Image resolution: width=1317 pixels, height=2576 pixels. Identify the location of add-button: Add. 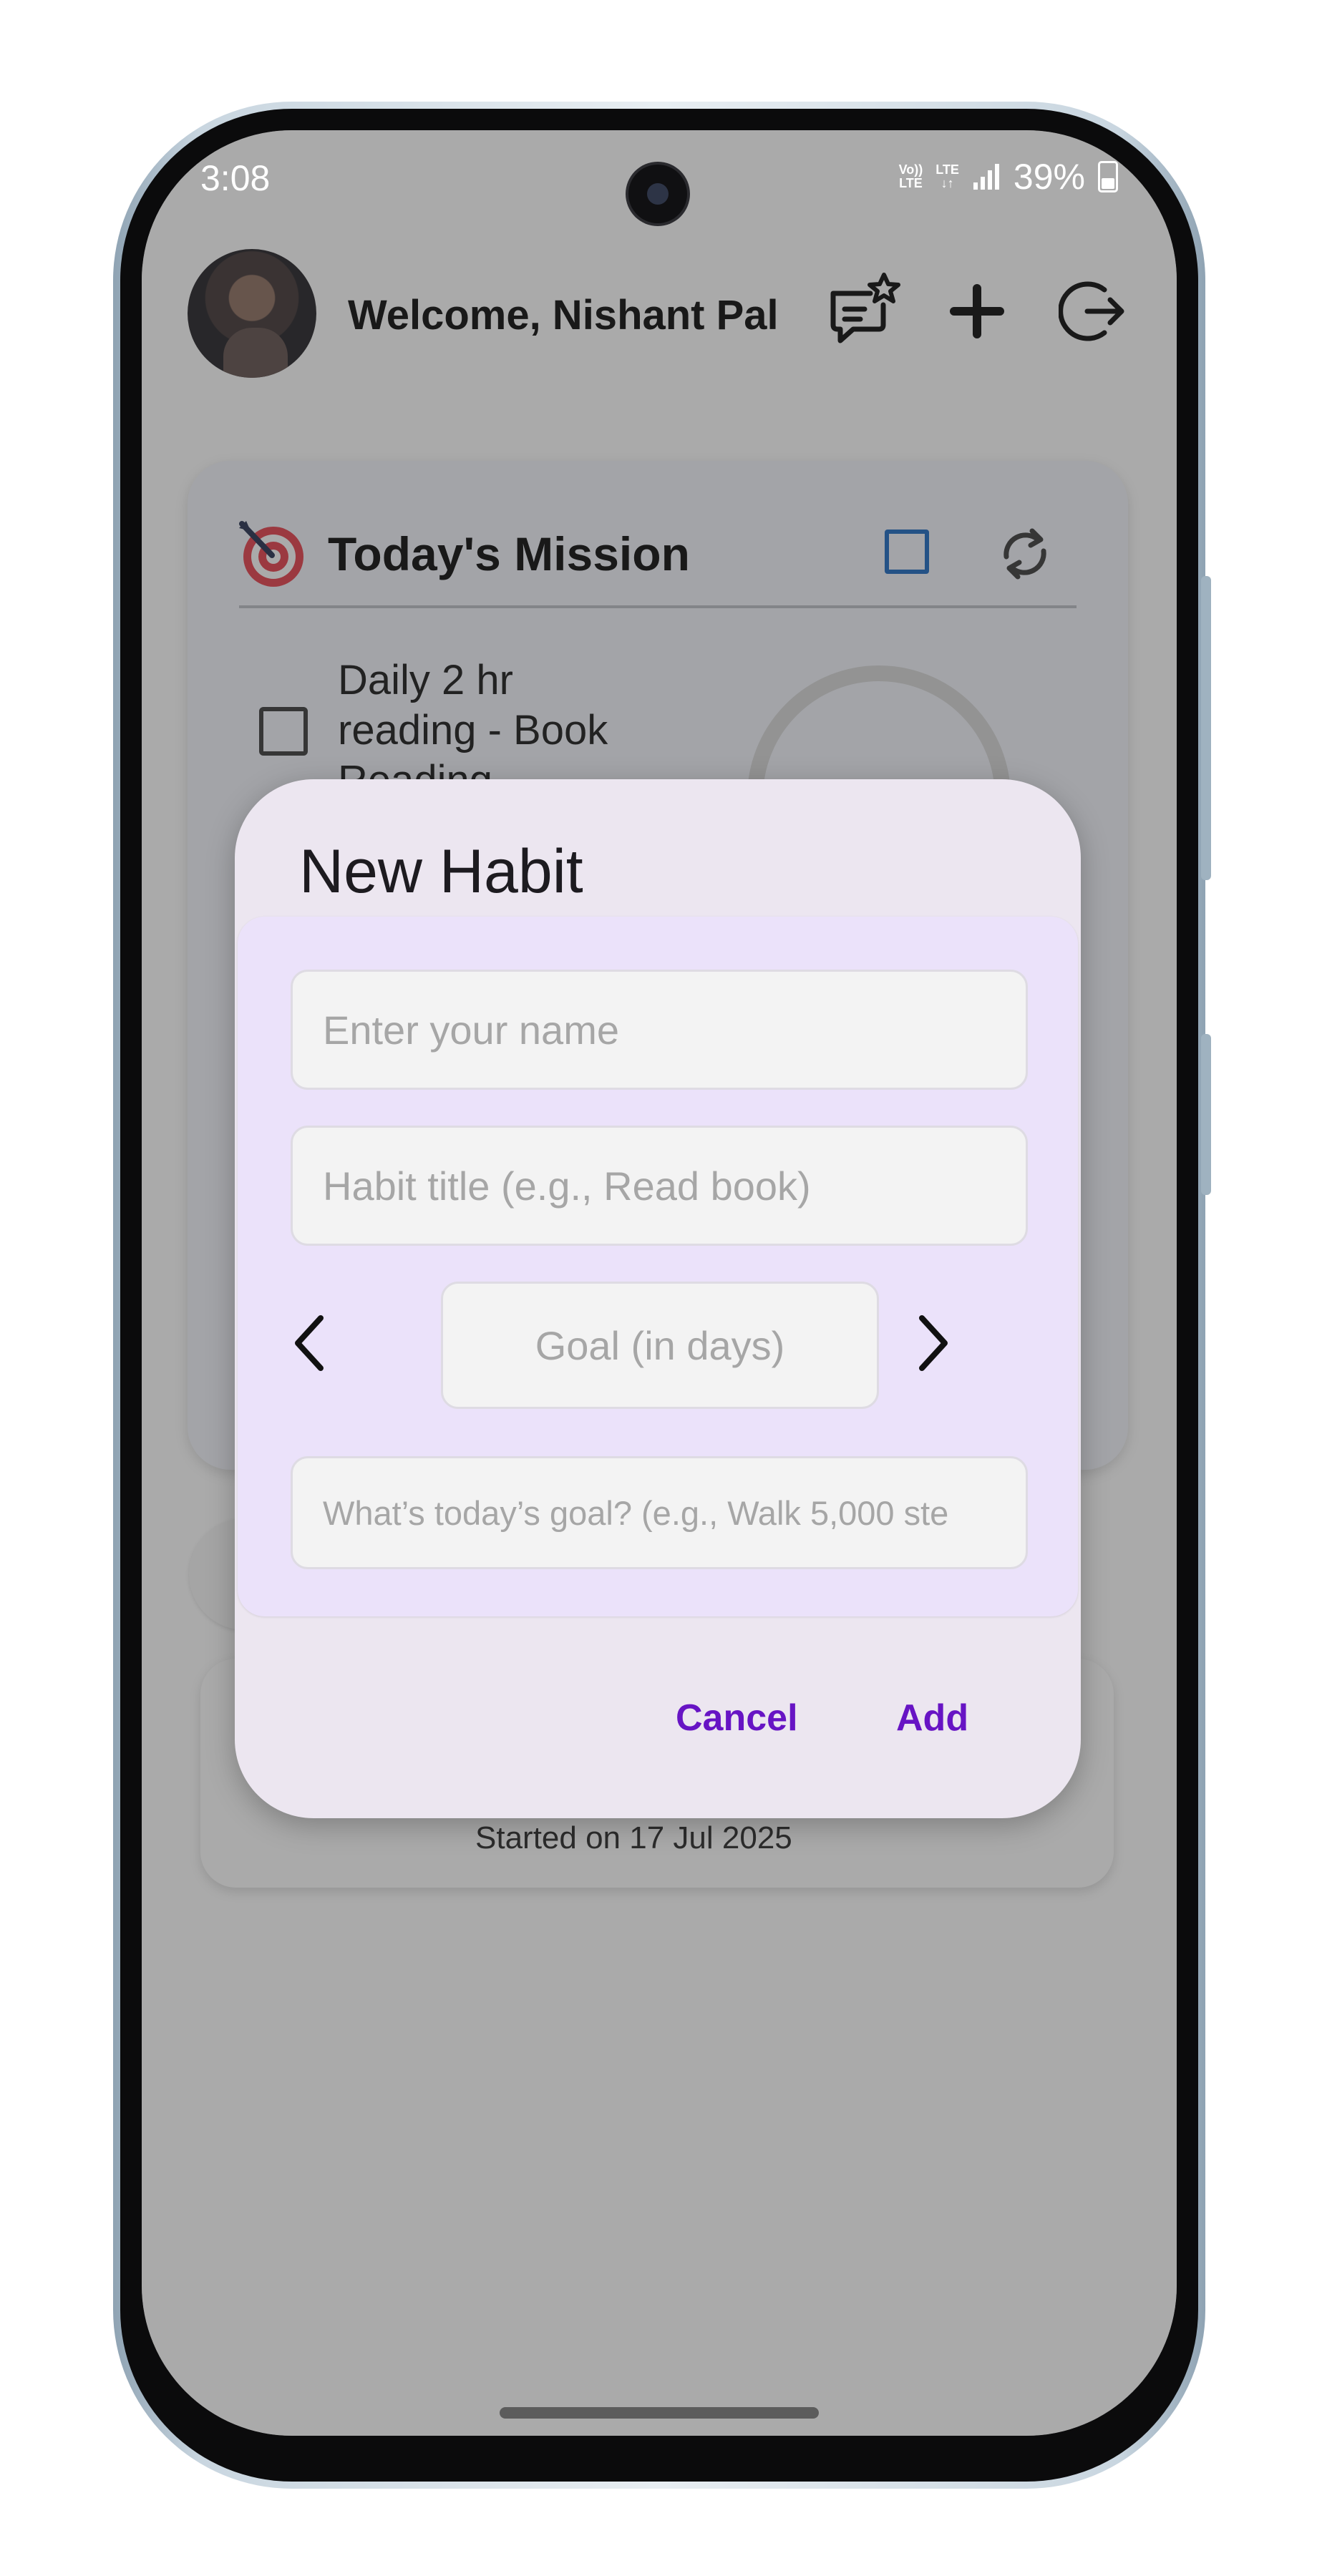
(932, 1718).